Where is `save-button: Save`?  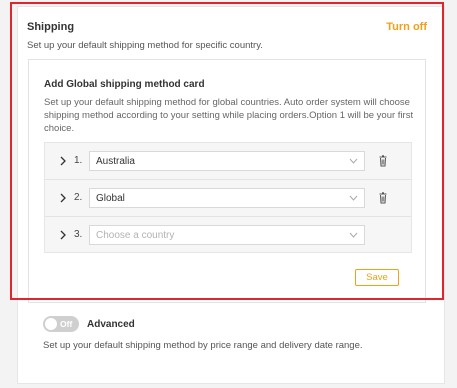
save-button: Save is located at coordinates (377, 277).